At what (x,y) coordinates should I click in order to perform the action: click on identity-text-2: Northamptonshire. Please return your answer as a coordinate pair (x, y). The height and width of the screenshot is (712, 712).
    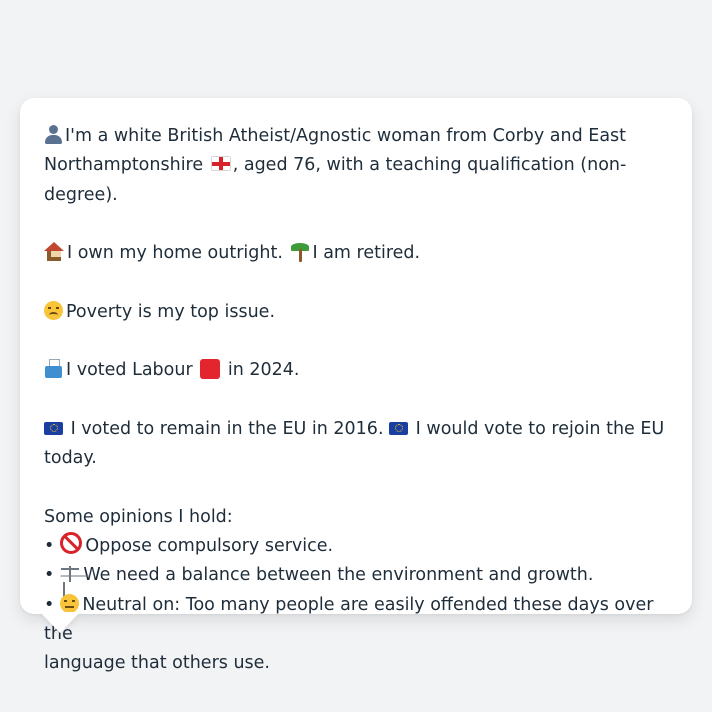
    Looking at the image, I should click on (124, 165).